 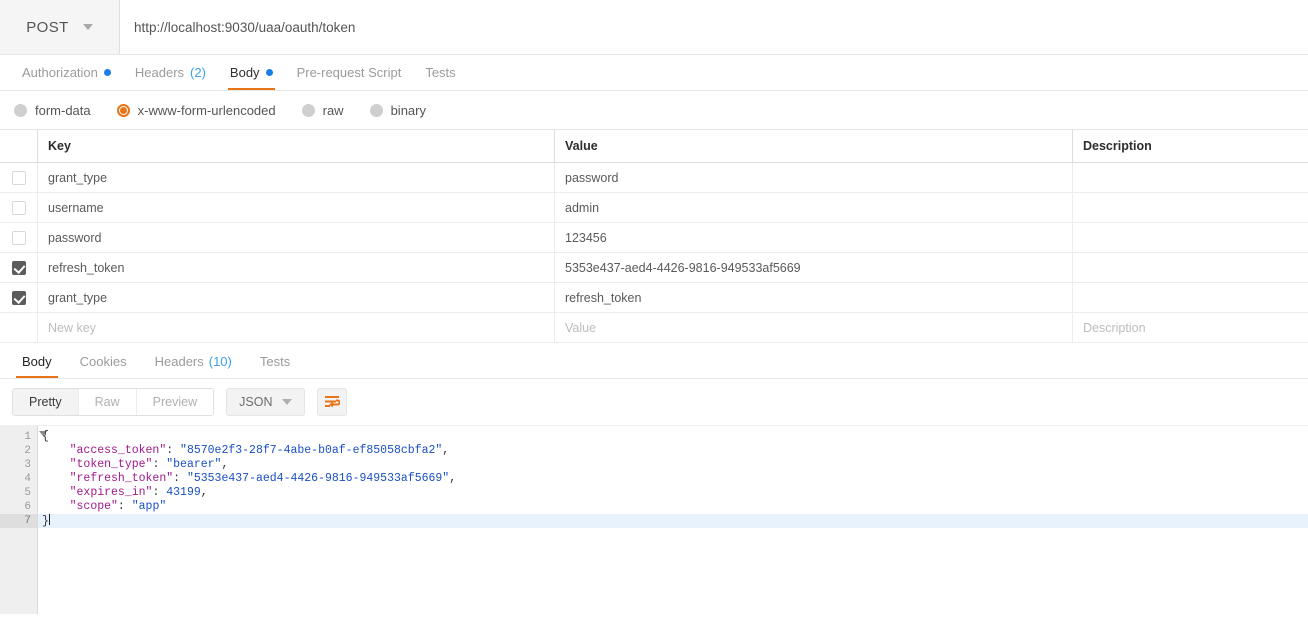 What do you see at coordinates (296, 237) in the screenshot?
I see `param-key-cell: password` at bounding box center [296, 237].